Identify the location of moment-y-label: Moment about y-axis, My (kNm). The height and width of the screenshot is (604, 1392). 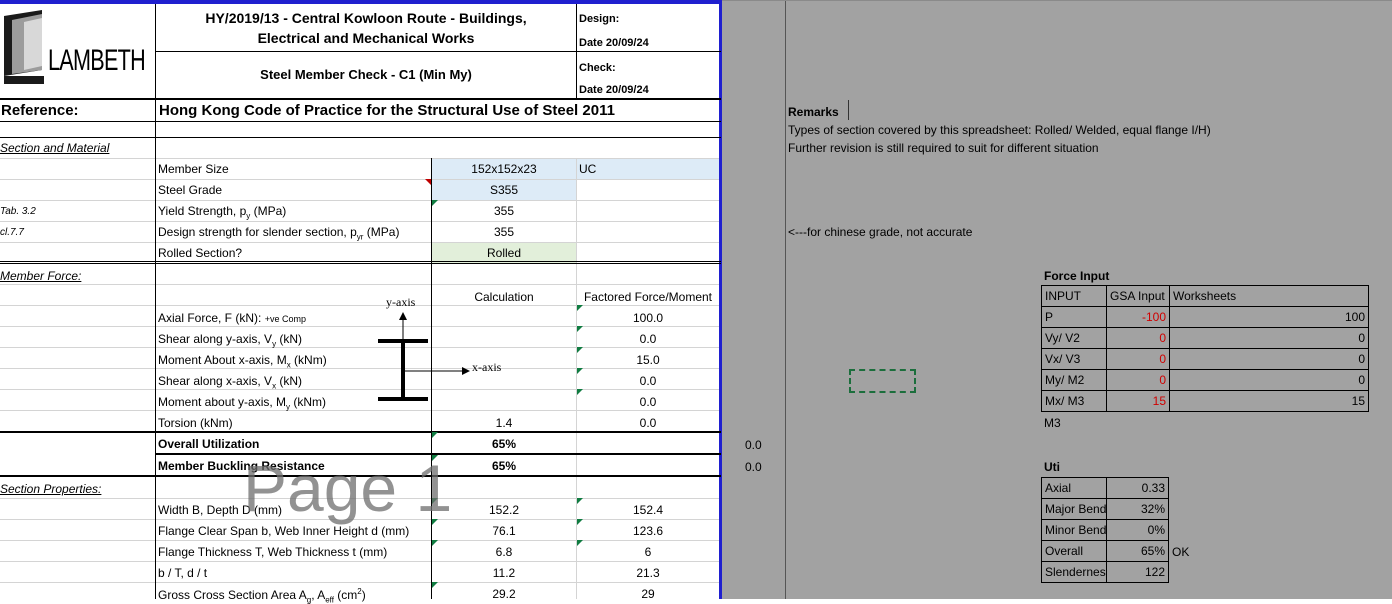
(242, 403).